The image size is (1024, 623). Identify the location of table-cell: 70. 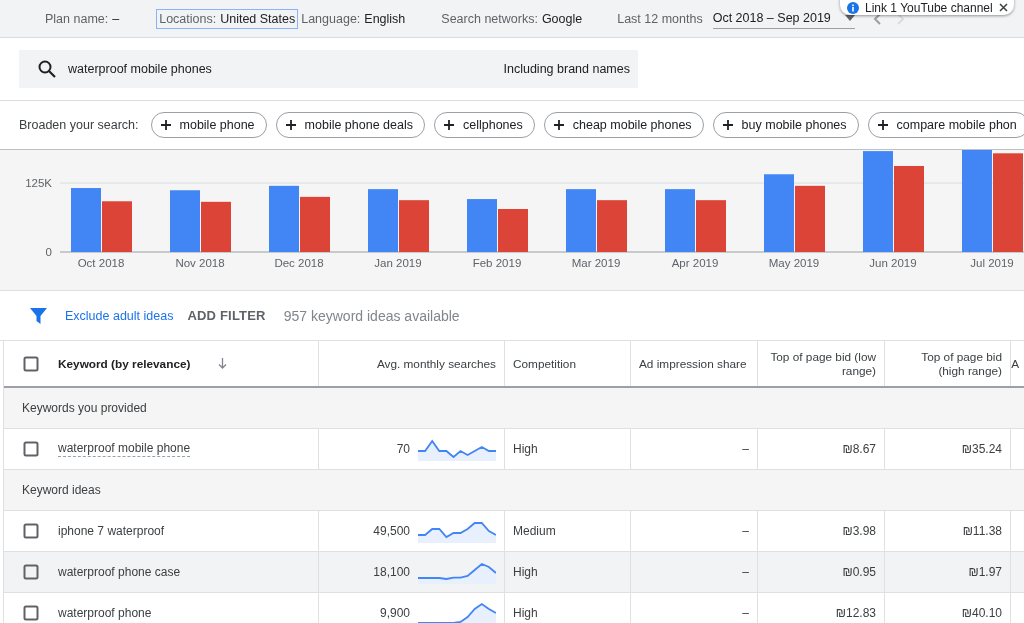
(403, 449).